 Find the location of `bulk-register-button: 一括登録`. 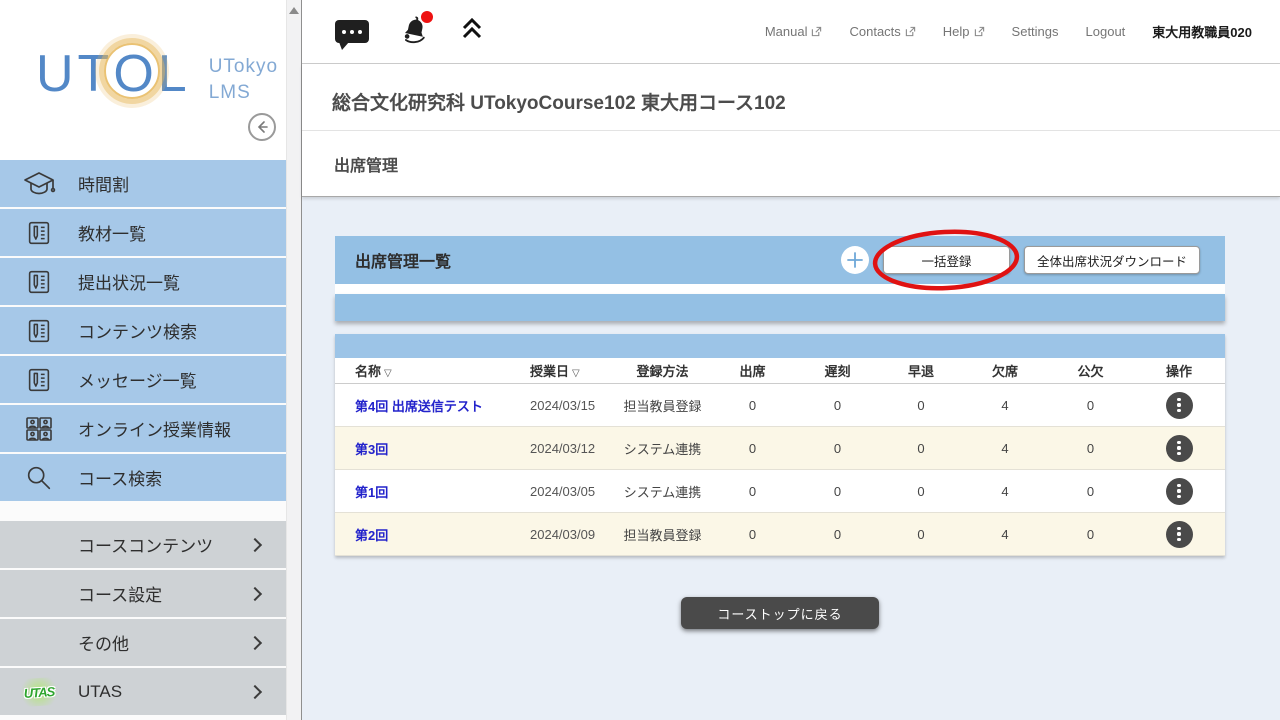

bulk-register-button: 一括登録 is located at coordinates (946, 260).